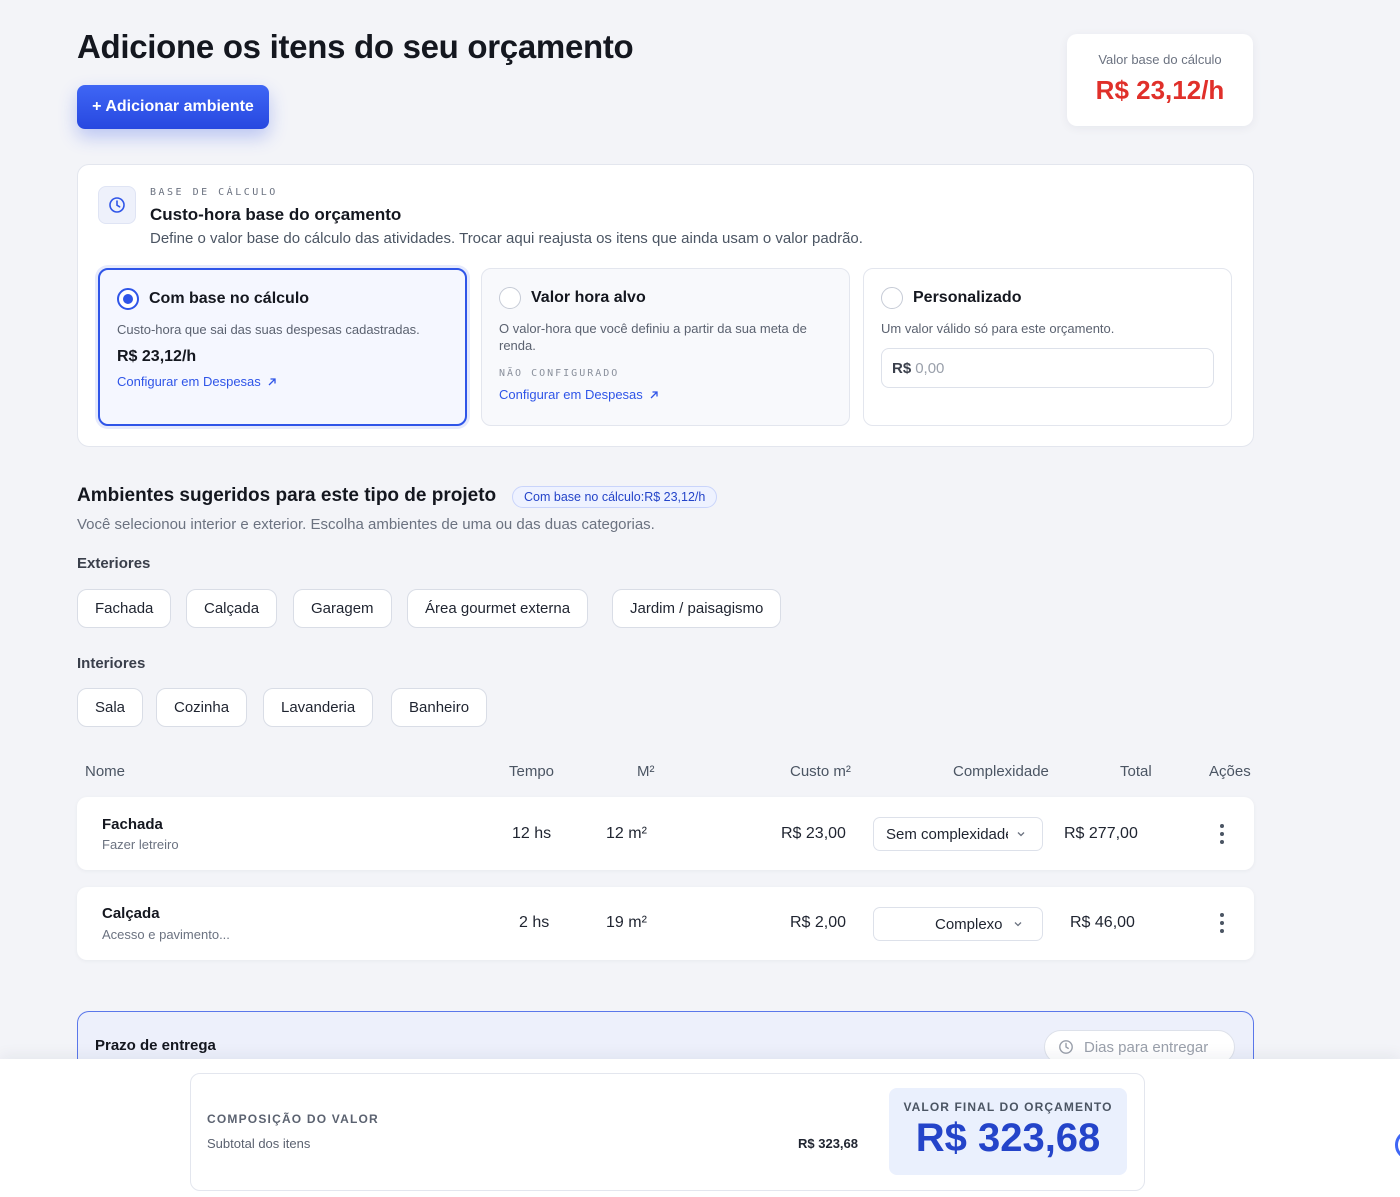 Image resolution: width=1400 pixels, height=1197 pixels. What do you see at coordinates (828, 1143) in the screenshot?
I see `subtotal-value: R$ 323,68` at bounding box center [828, 1143].